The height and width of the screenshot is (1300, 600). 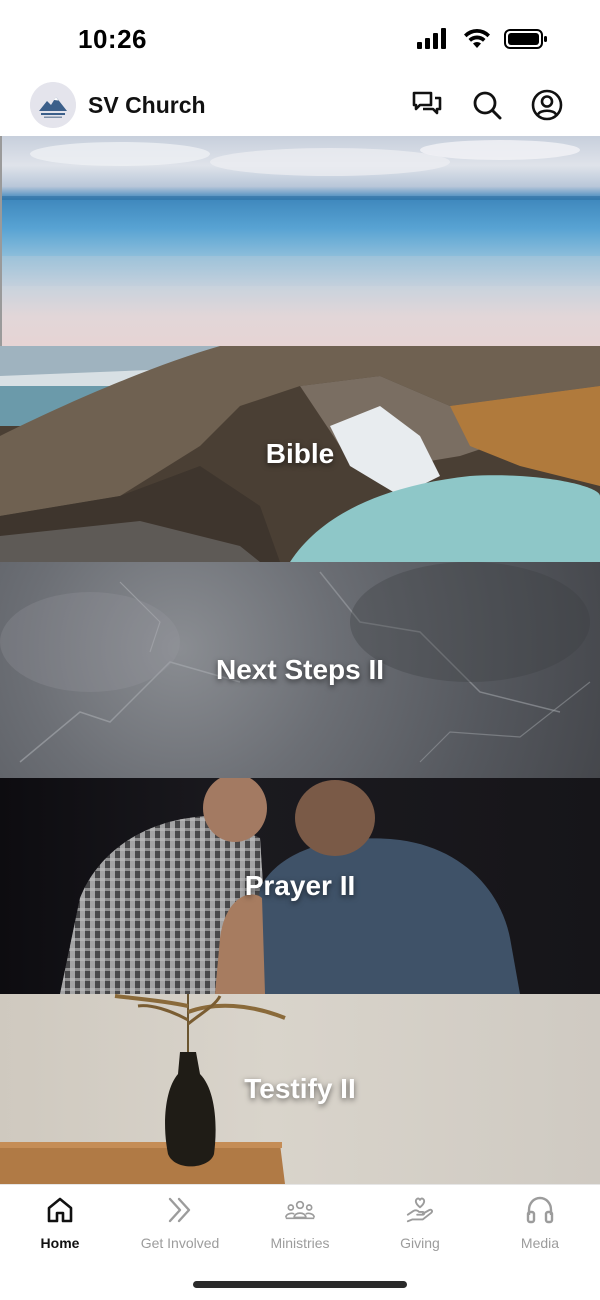 I want to click on church-logo, so click(x=53, y=105).